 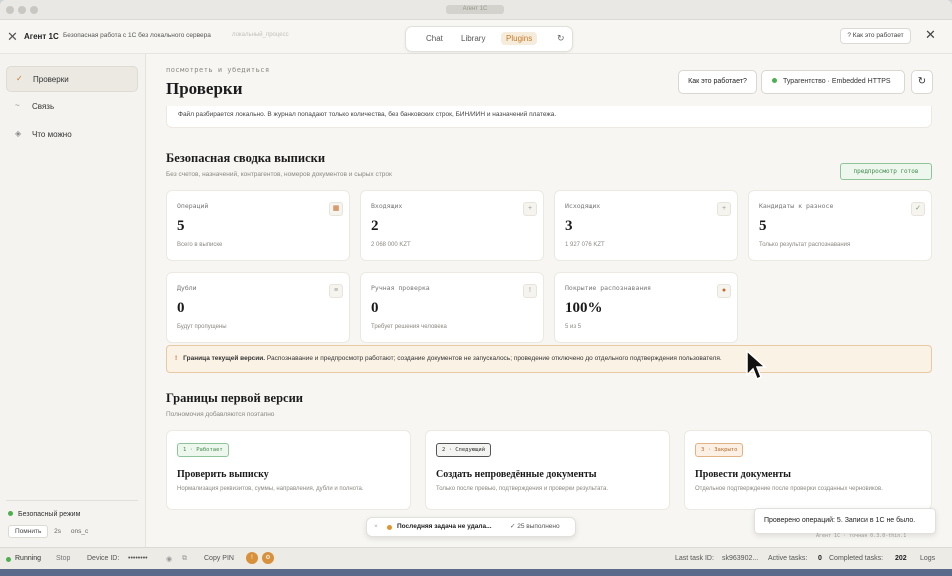 What do you see at coordinates (535, 526) in the screenshot?
I see `task-done-count: ✓ 25 выполнено` at bounding box center [535, 526].